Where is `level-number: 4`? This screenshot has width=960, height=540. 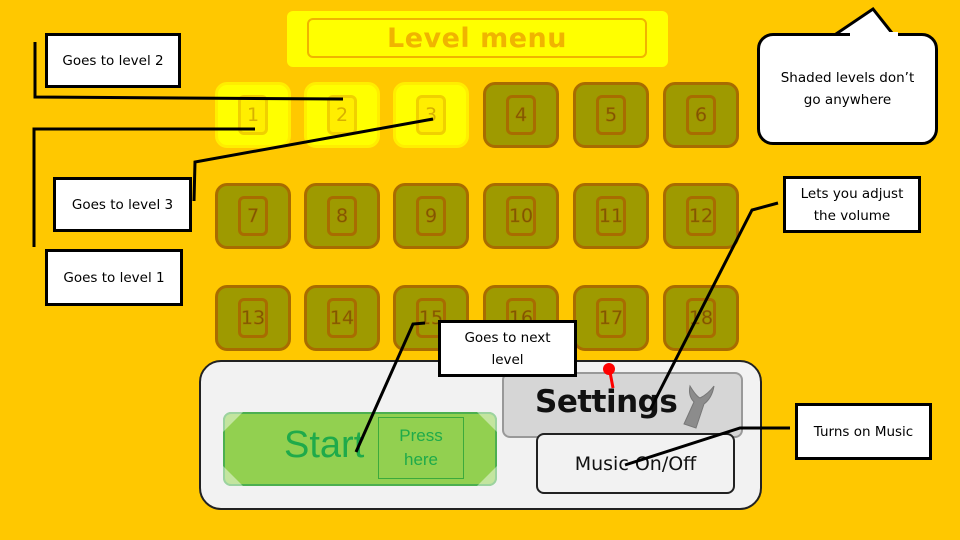 level-number: 4 is located at coordinates (521, 115).